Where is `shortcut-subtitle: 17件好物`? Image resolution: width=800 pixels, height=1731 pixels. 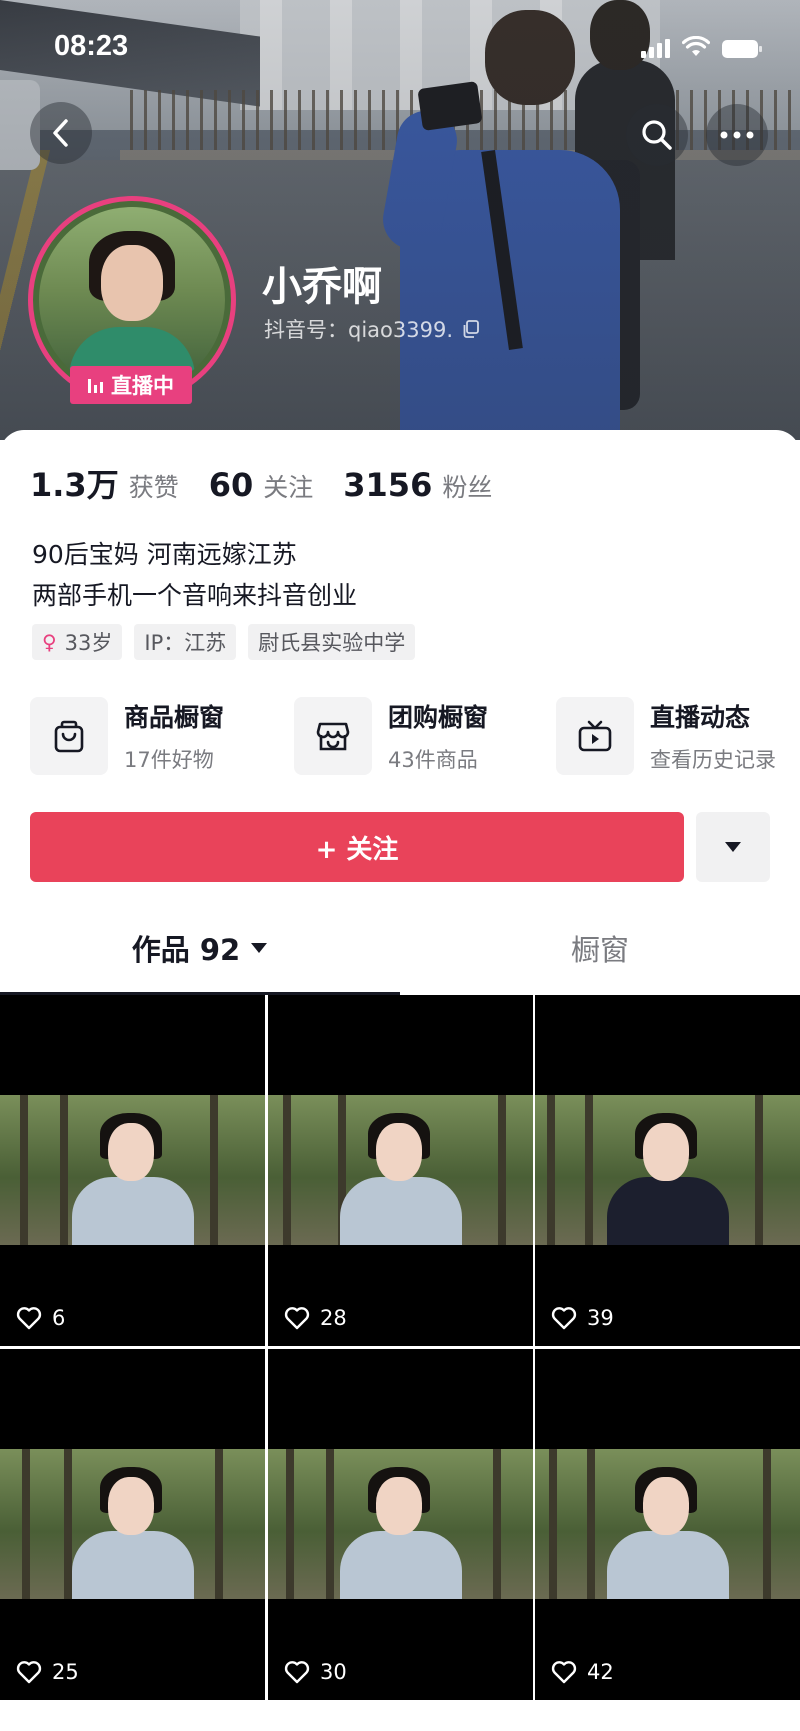
shortcut-subtitle: 17件好物 is located at coordinates (169, 760).